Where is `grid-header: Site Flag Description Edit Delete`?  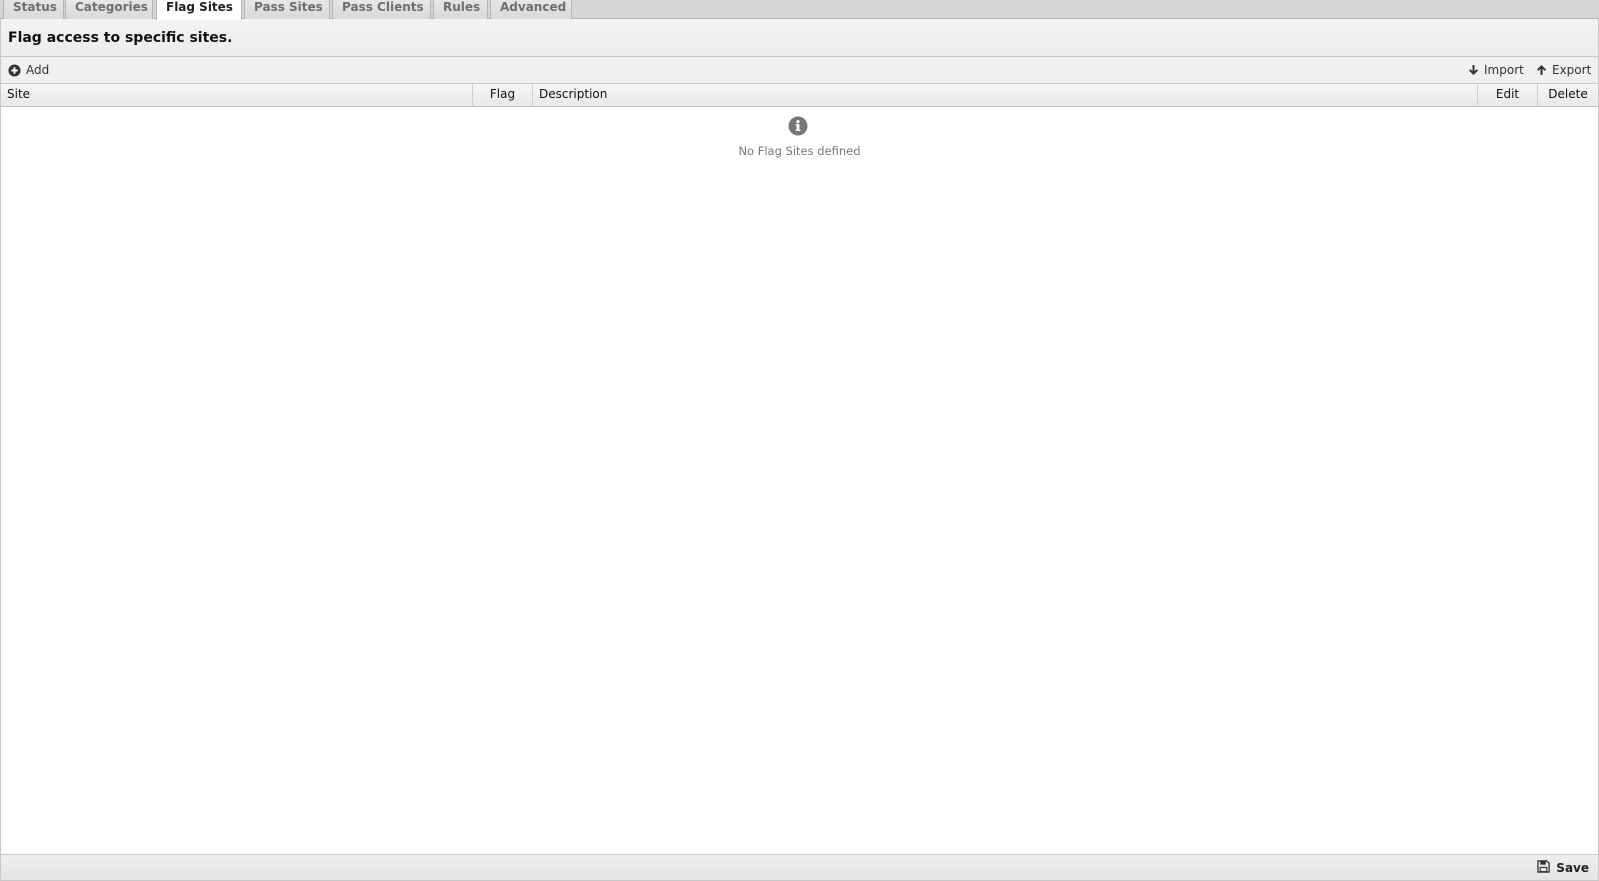 grid-header: Site Flag Description Edit Delete is located at coordinates (799, 95).